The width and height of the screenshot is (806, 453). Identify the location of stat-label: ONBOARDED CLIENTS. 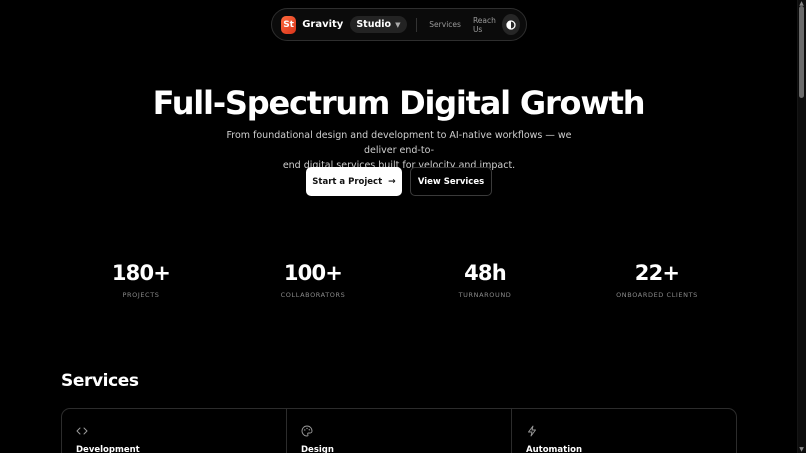
(657, 295).